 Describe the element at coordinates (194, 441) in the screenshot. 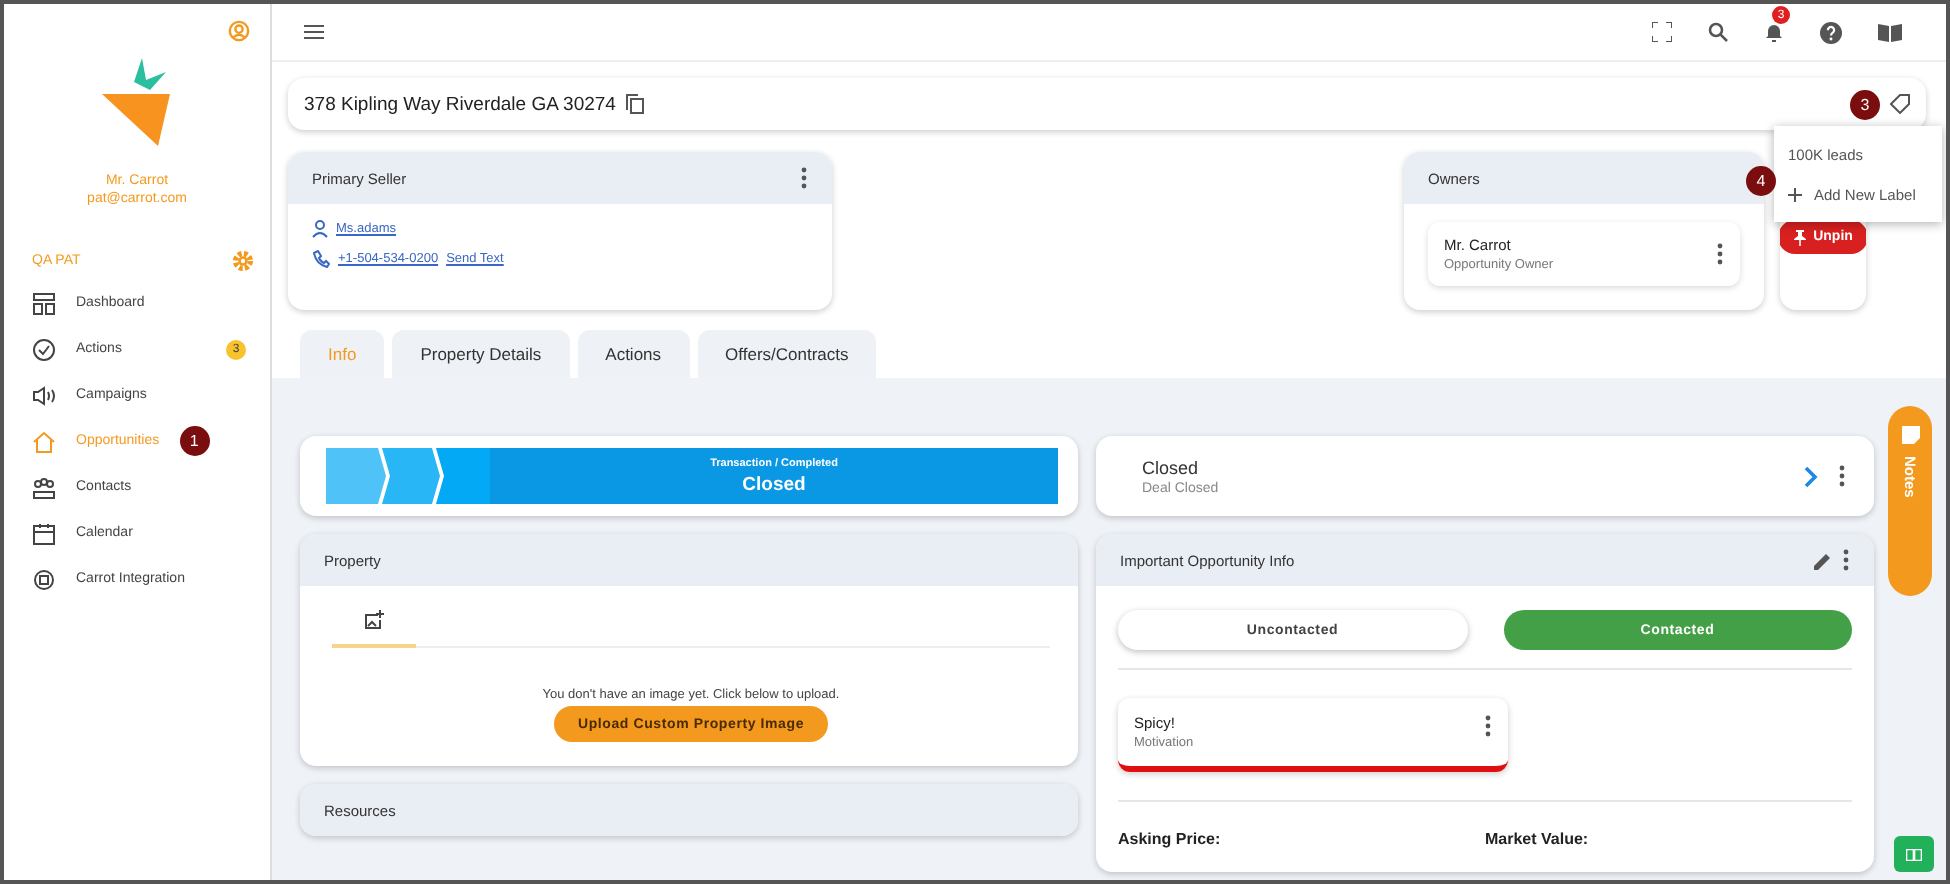

I see `step-callout: 1` at that location.